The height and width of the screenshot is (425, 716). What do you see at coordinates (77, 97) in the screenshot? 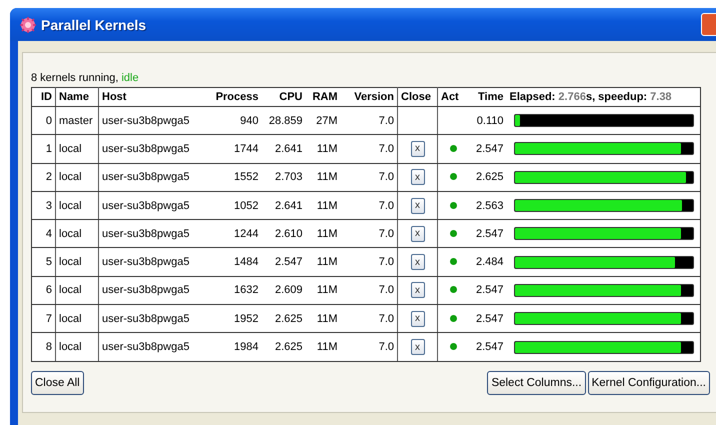
I see `column-header: Name` at bounding box center [77, 97].